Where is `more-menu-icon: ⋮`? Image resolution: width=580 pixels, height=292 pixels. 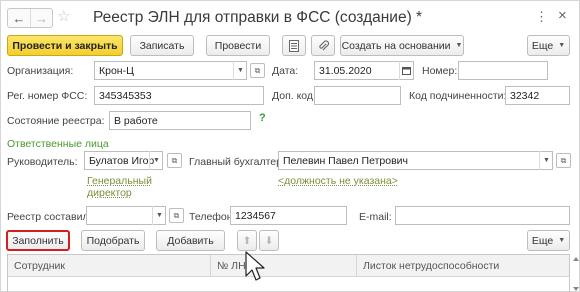 more-menu-icon: ⋮ is located at coordinates (541, 17).